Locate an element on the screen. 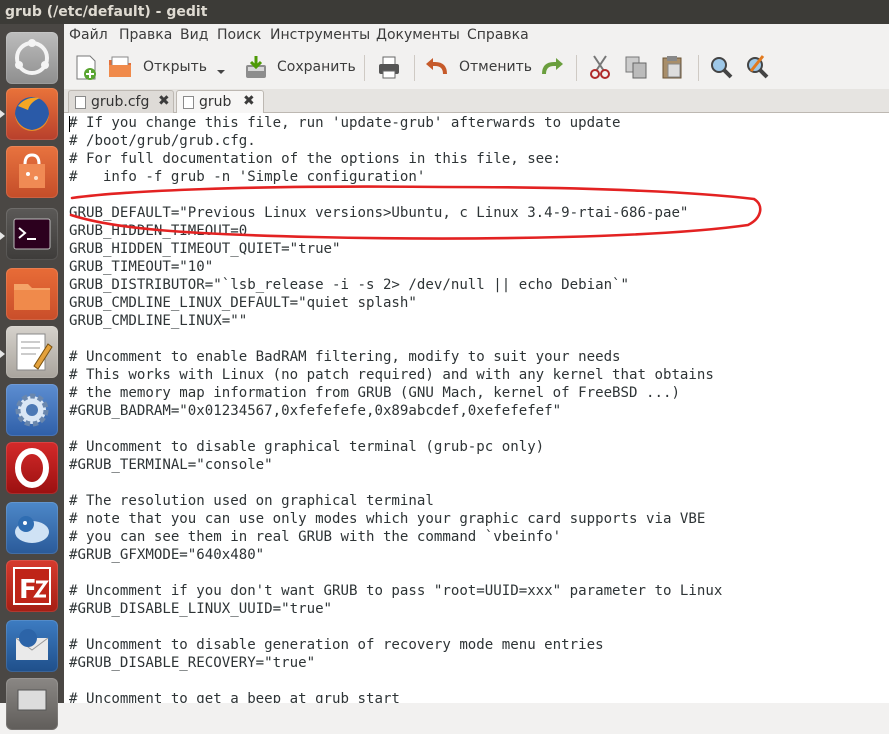 The height and width of the screenshot is (734, 889). editor-line: GRUB_HIDDEN_TIMEOUT_QUIET="true" is located at coordinates (205, 249).